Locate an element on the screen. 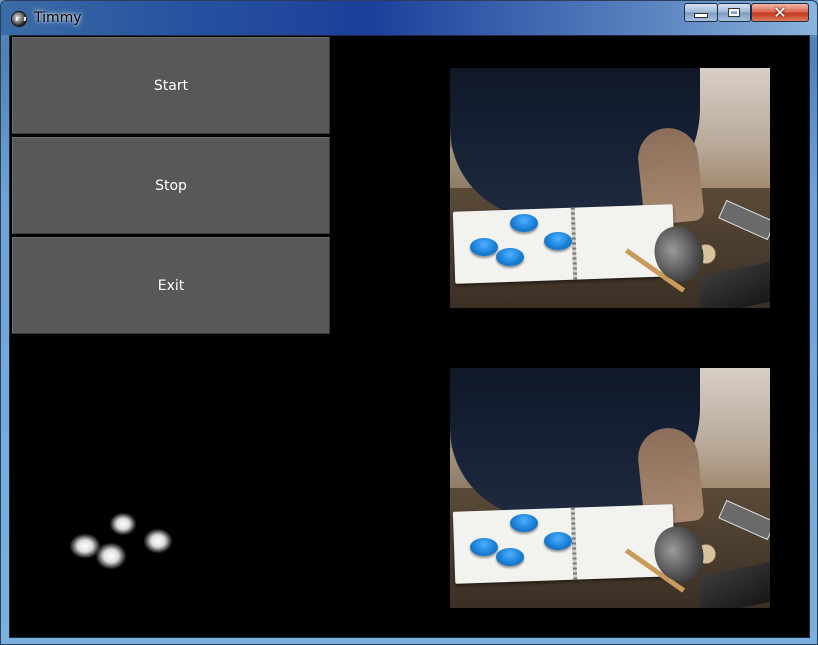  maximize-button is located at coordinates (734, 12).